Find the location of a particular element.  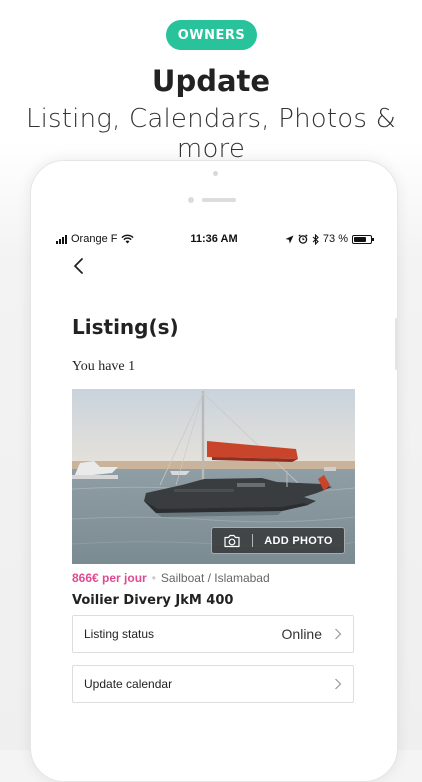

listing-name: Voilier Divery JkM 400 is located at coordinates (153, 600).